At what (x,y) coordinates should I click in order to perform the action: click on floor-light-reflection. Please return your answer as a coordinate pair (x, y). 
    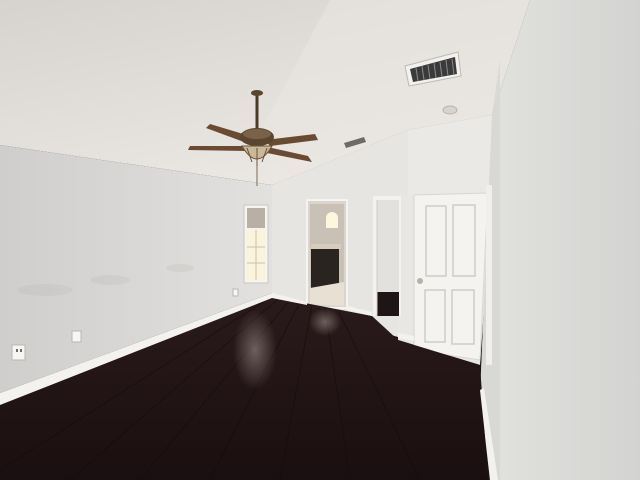
    Looking at the image, I should click on (255, 350).